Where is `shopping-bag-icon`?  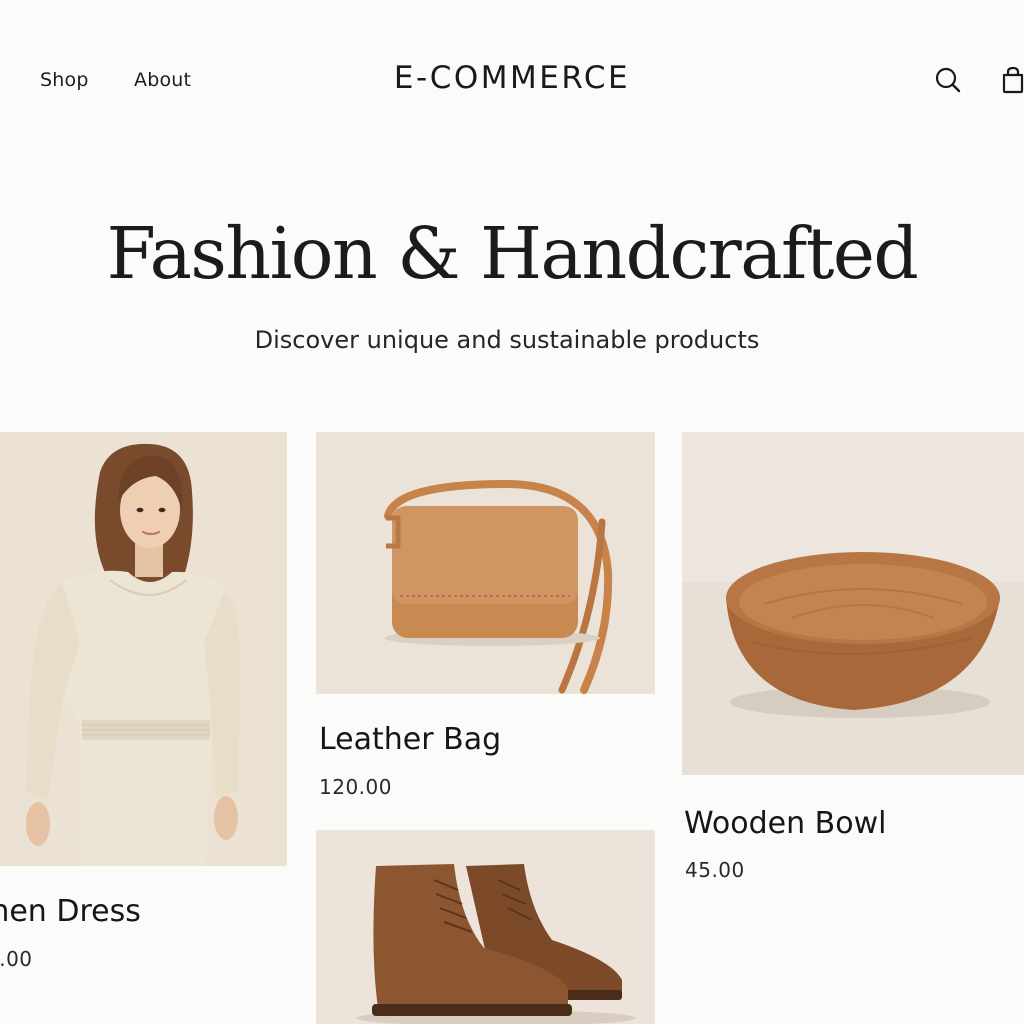
shopping-bag-icon is located at coordinates (1013, 80).